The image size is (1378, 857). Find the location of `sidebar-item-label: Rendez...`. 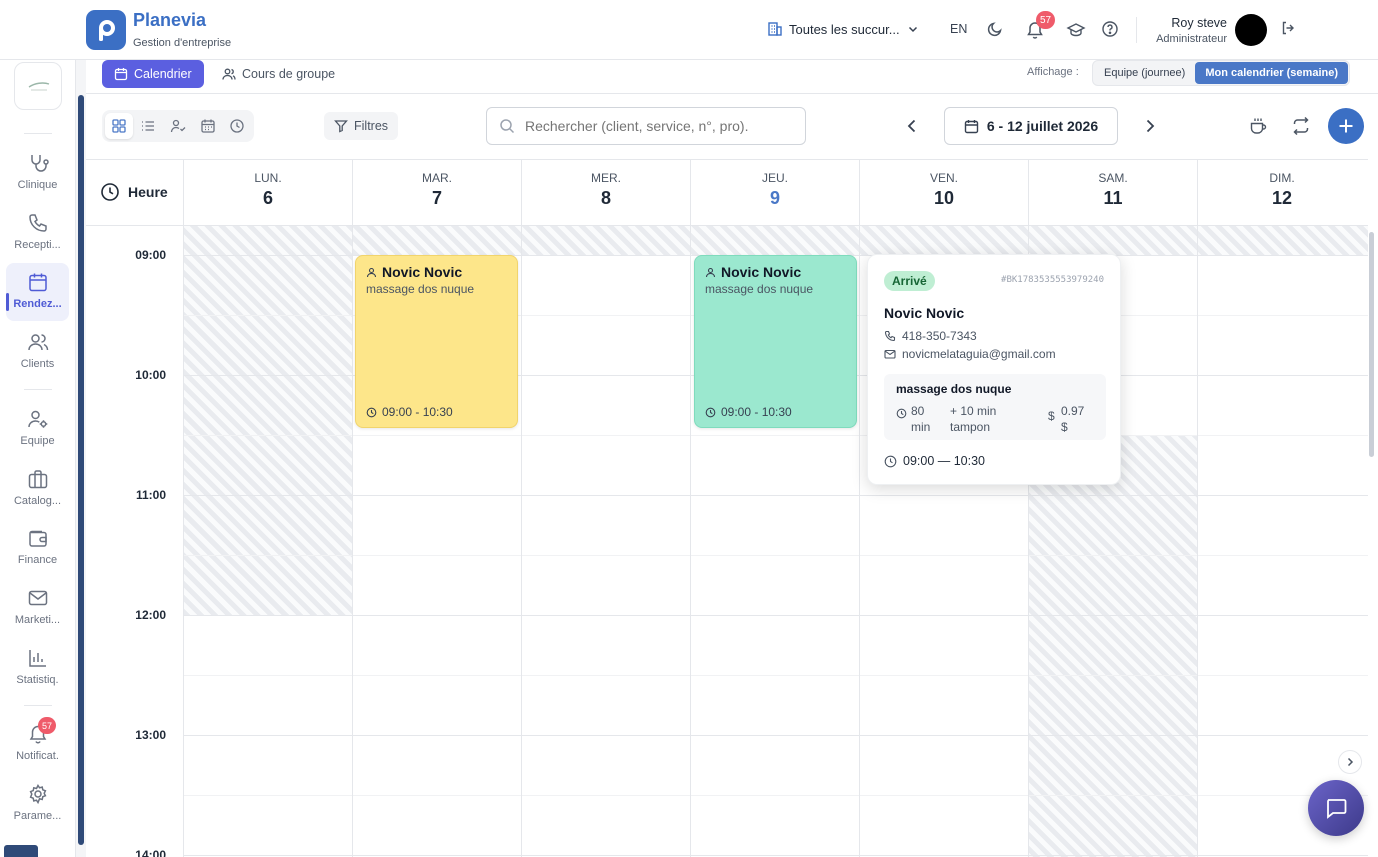

sidebar-item-label: Rendez... is located at coordinates (37, 304).